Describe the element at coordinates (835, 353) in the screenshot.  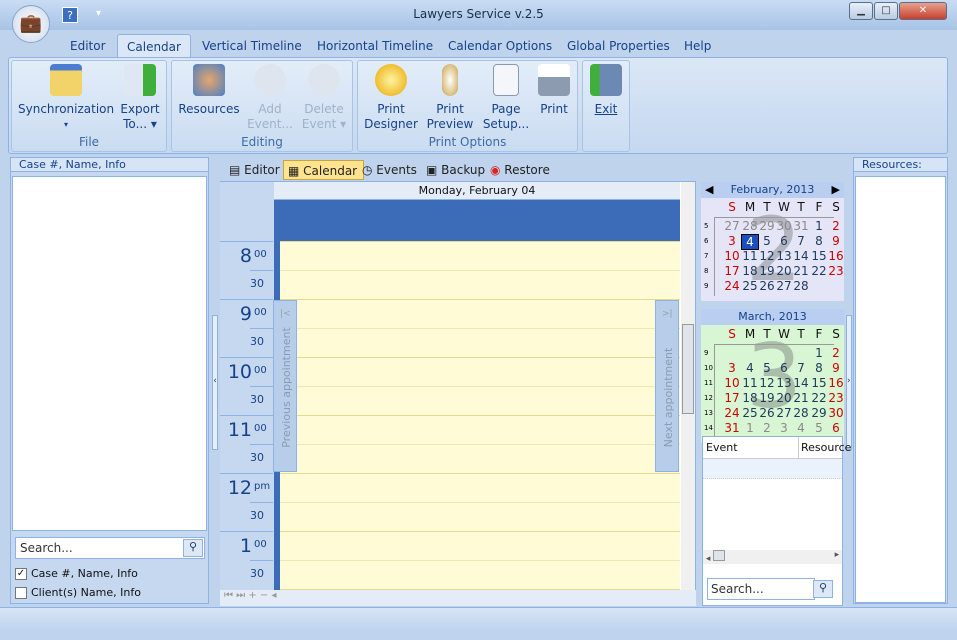
I see `calendar-day: 2` at that location.